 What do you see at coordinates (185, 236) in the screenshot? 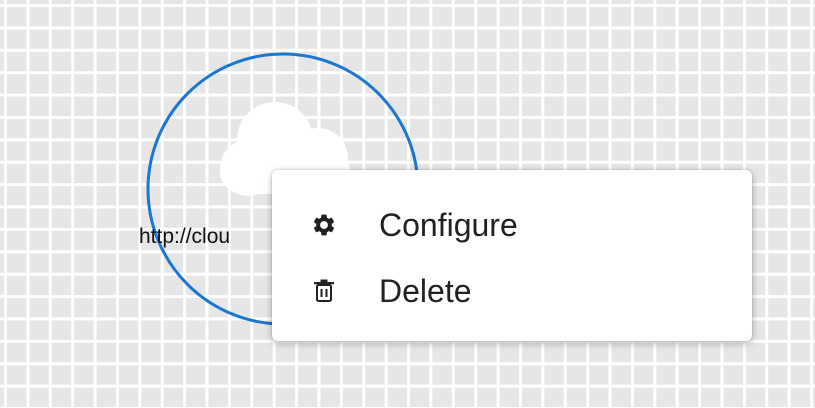
I see `node-url-label: http://clou` at bounding box center [185, 236].